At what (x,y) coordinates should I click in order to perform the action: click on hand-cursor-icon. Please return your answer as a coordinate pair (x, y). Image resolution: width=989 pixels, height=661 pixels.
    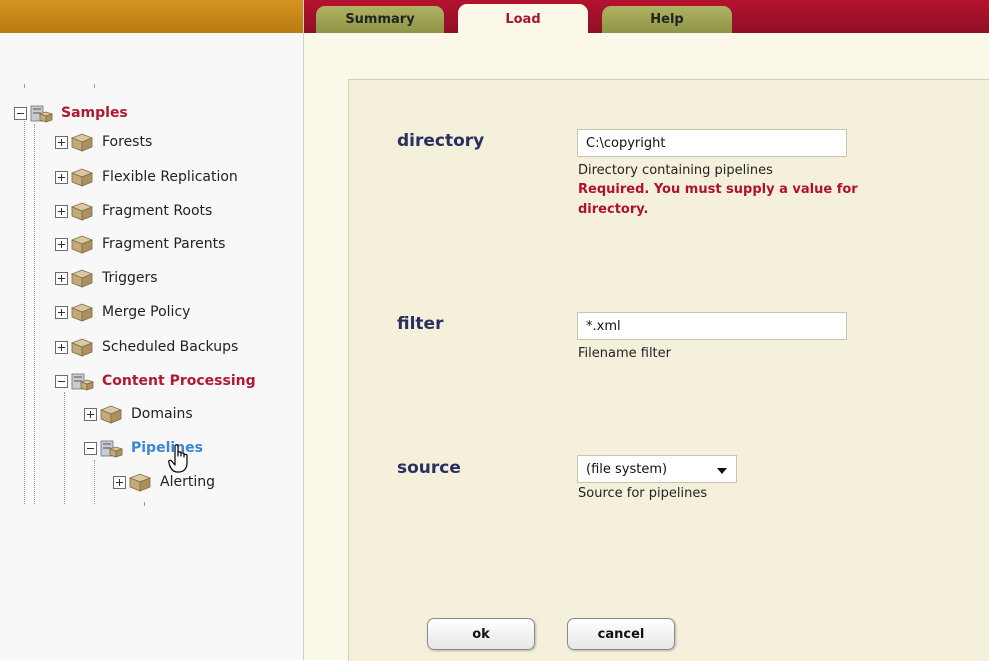
    Looking at the image, I should click on (178, 458).